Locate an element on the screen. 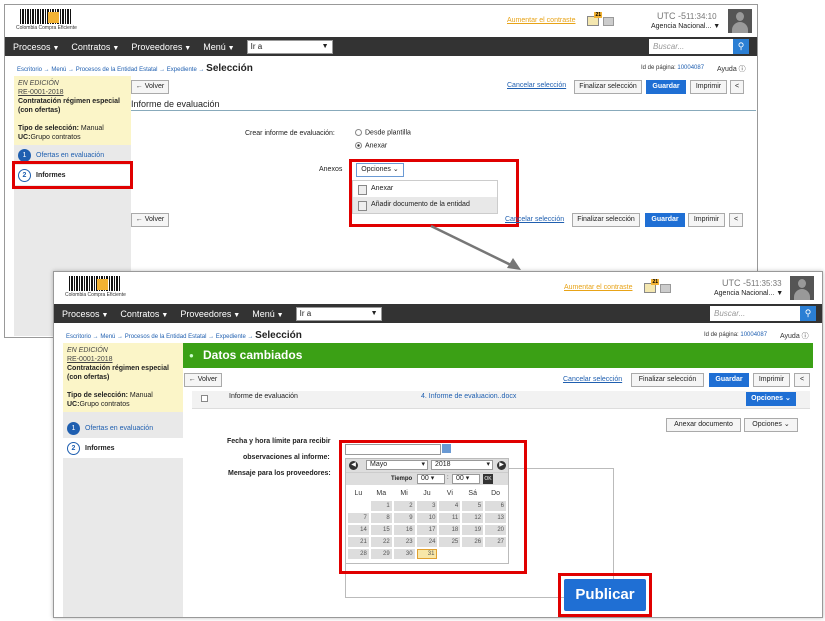  back-button-bottom: ← Volver is located at coordinates (150, 220).